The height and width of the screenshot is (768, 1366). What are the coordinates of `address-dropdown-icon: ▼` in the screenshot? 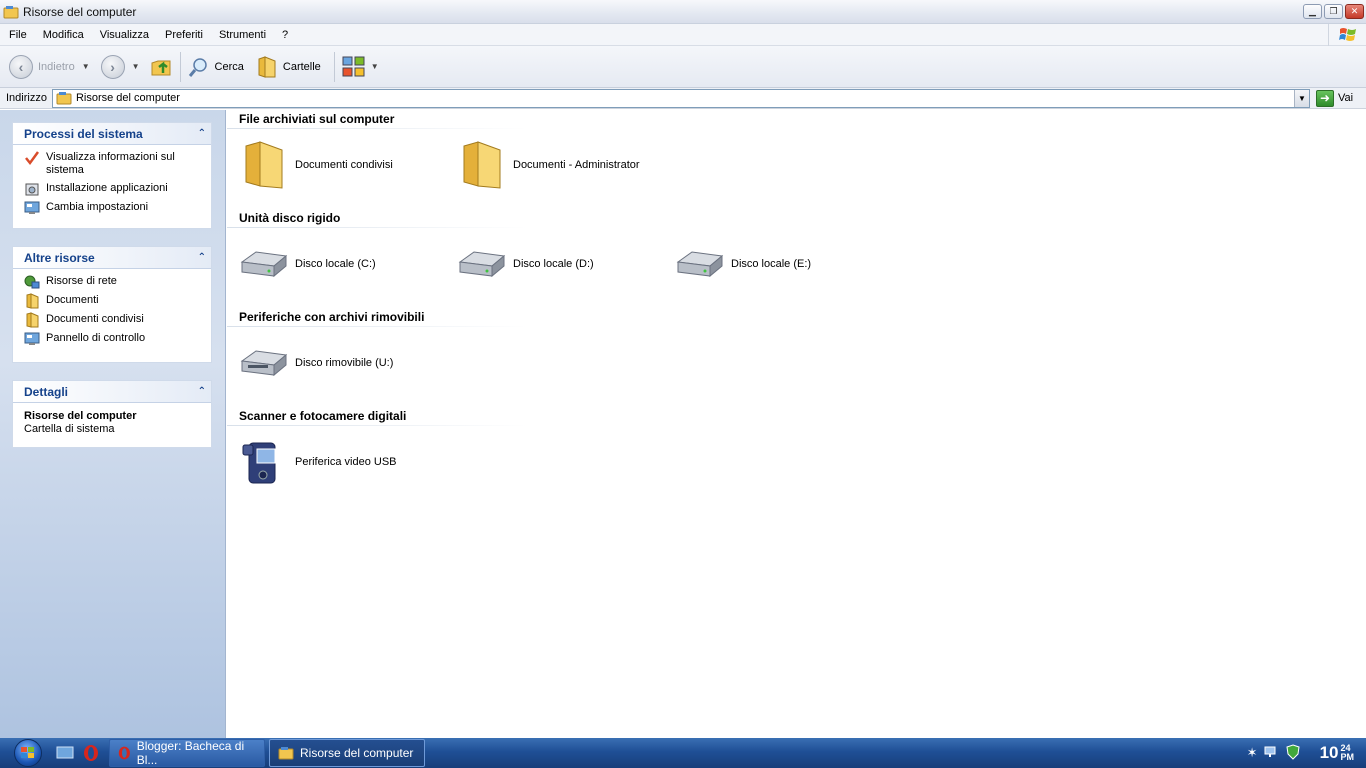 It's located at (1301, 98).